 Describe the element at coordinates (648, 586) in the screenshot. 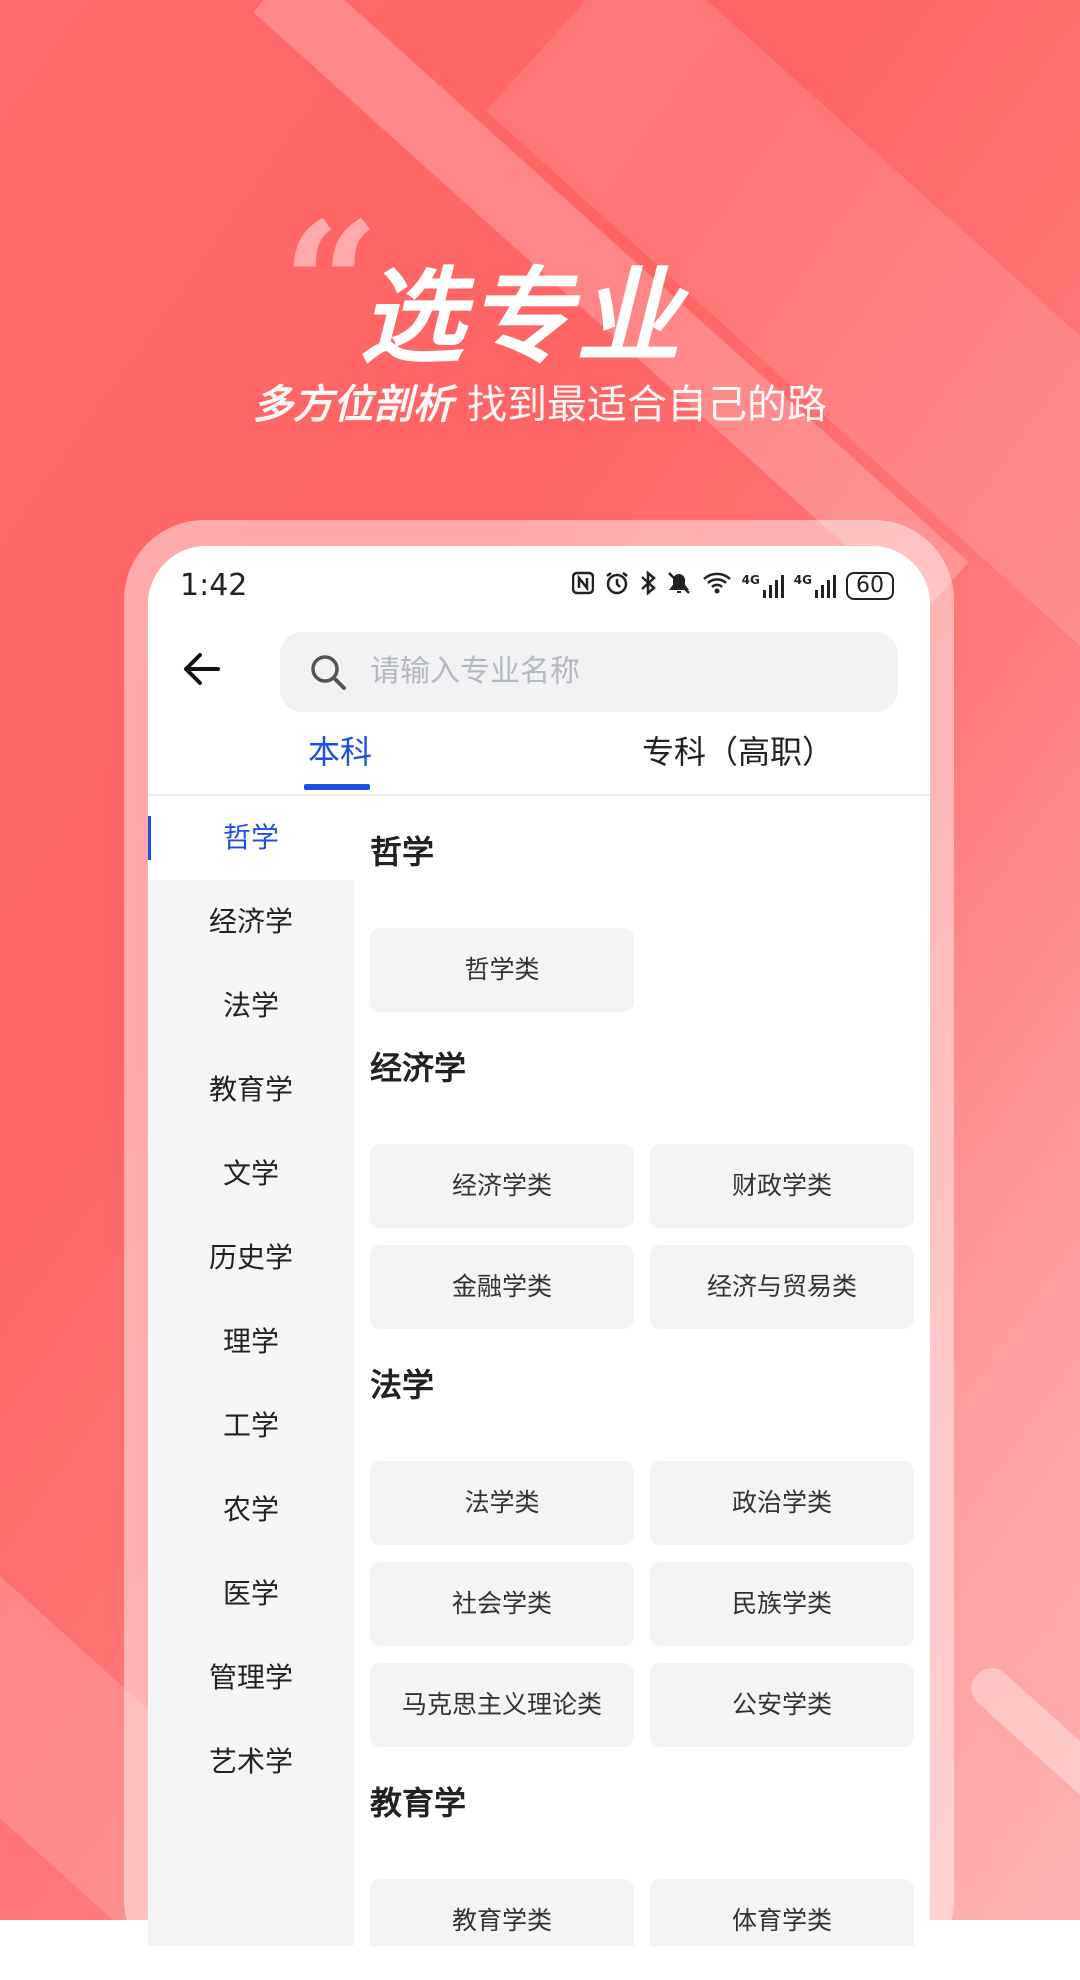

I see `bluetooth-icon` at that location.